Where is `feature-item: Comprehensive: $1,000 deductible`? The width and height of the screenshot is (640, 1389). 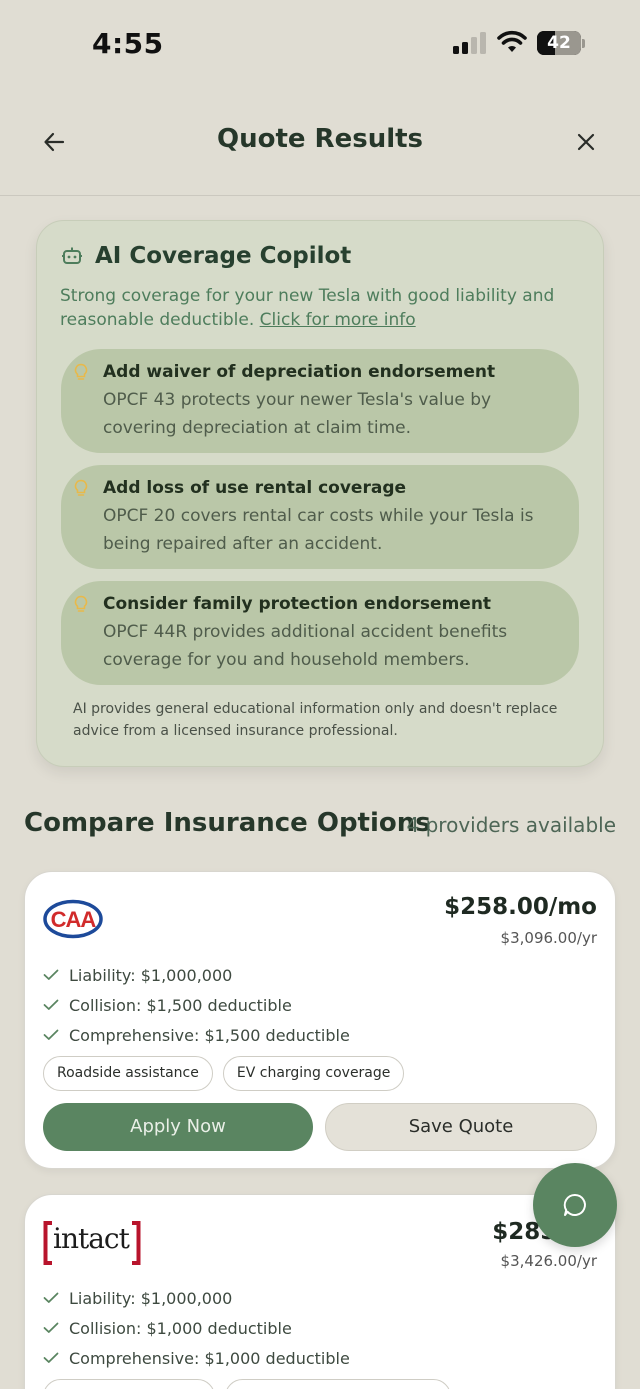 feature-item: Comprehensive: $1,000 deductible is located at coordinates (196, 1358).